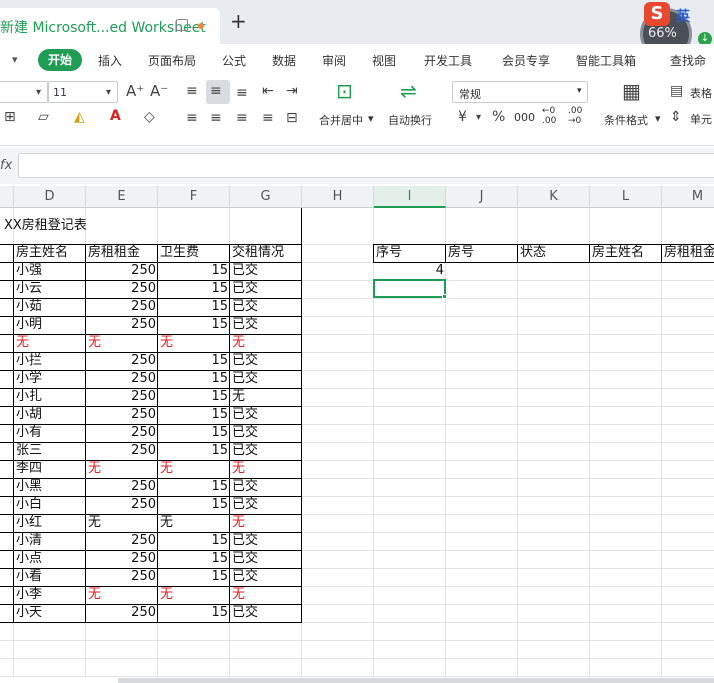 This screenshot has width=714, height=683. I want to click on align-left-icon: ≡, so click(192, 118).